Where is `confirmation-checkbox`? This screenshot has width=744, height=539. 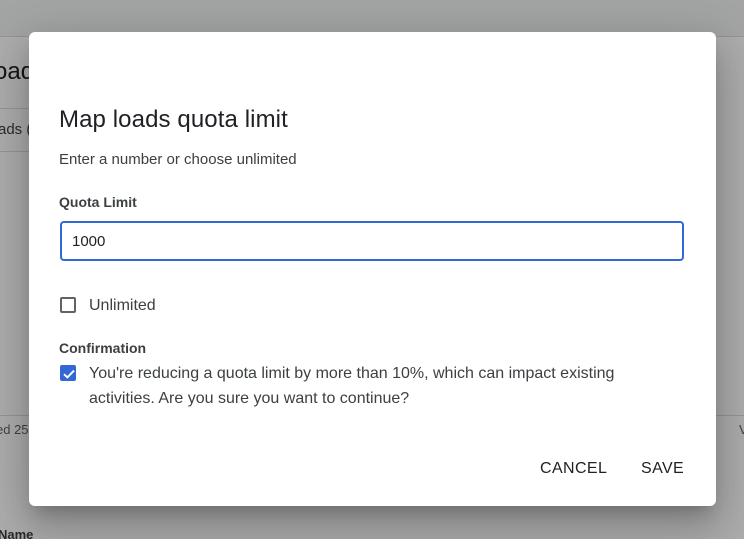 confirmation-checkbox is located at coordinates (68, 373).